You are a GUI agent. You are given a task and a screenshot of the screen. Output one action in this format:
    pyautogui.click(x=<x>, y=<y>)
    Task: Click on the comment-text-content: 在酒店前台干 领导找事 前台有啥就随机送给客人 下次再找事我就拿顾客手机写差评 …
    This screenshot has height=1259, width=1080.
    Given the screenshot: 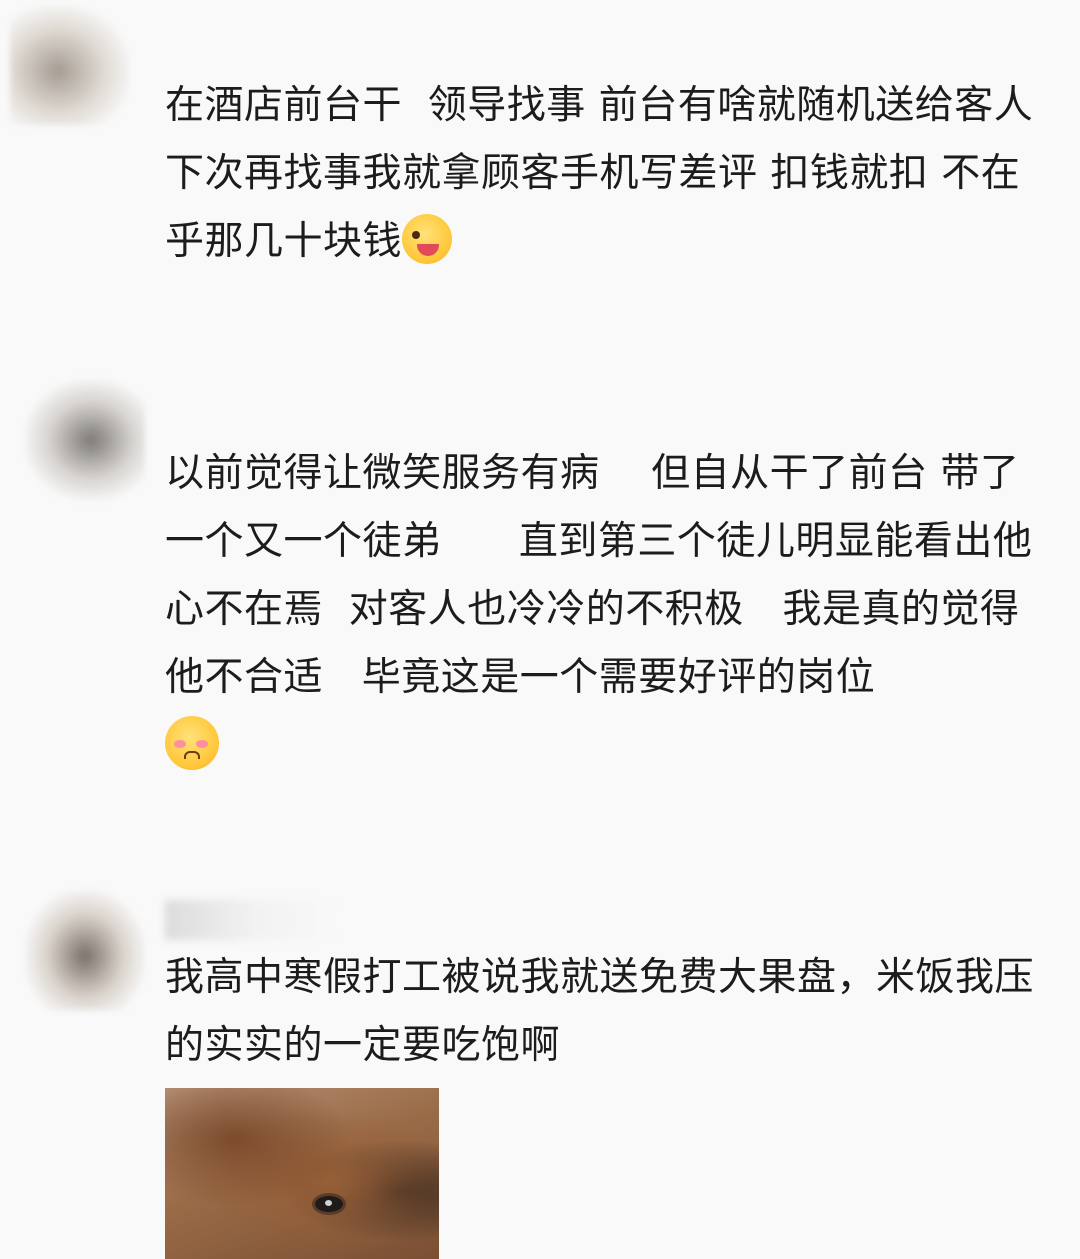 What is the action you would take?
    pyautogui.click(x=618, y=173)
    